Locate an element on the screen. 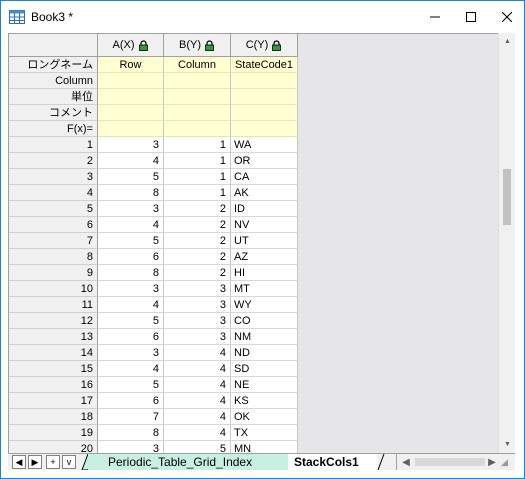 Image resolution: width=525 pixels, height=479 pixels. row-header: 18 is located at coordinates (53, 417).